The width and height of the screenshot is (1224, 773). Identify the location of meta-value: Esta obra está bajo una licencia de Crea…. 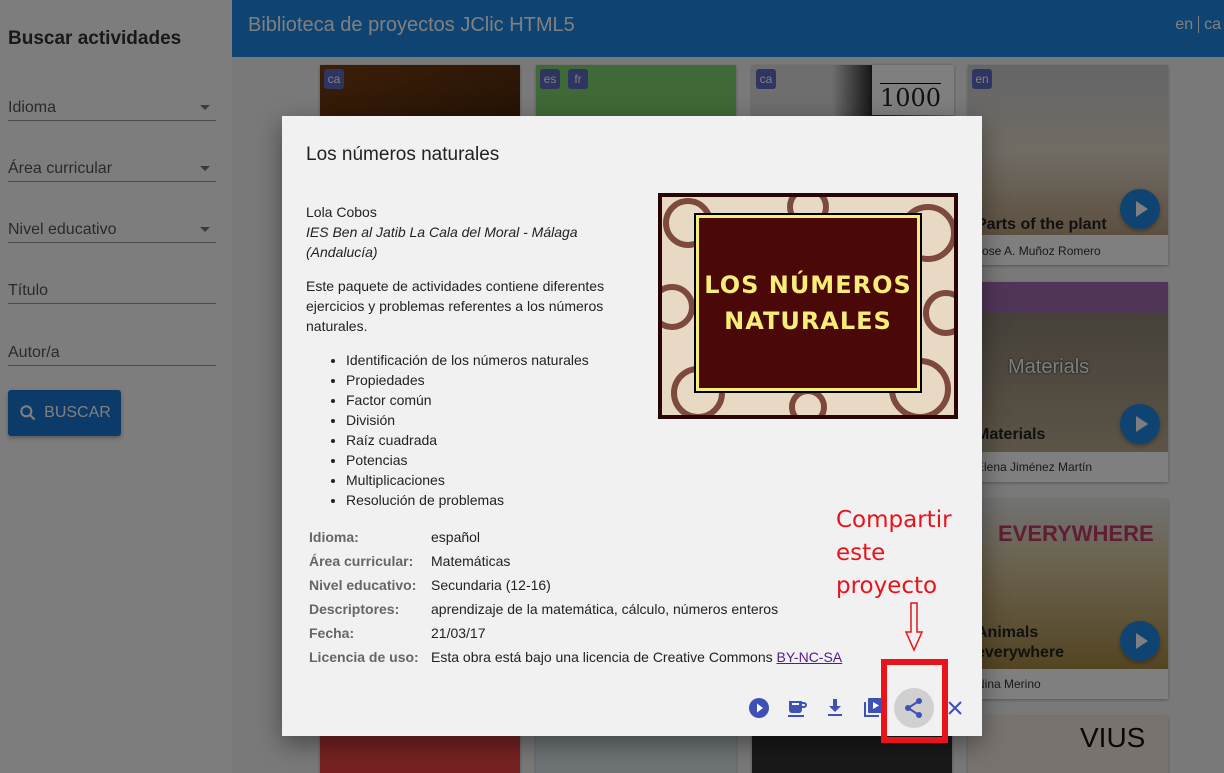
(636, 657).